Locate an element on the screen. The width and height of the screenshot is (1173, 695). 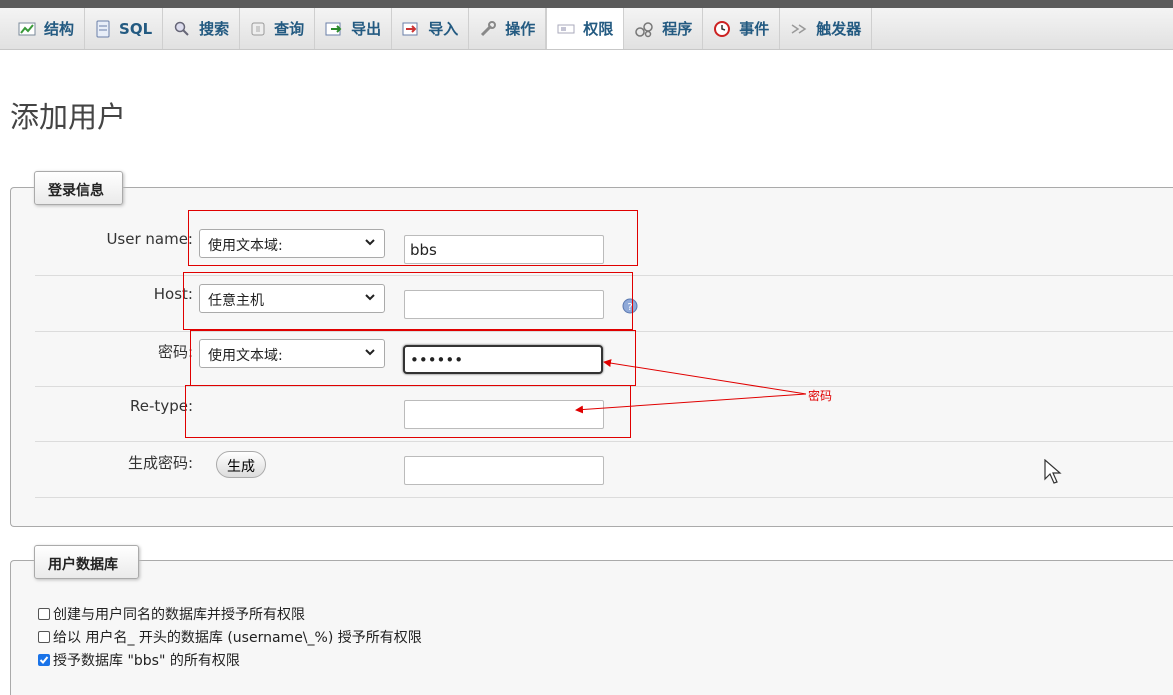
arrow-to-retype is located at coordinates (691, 403).